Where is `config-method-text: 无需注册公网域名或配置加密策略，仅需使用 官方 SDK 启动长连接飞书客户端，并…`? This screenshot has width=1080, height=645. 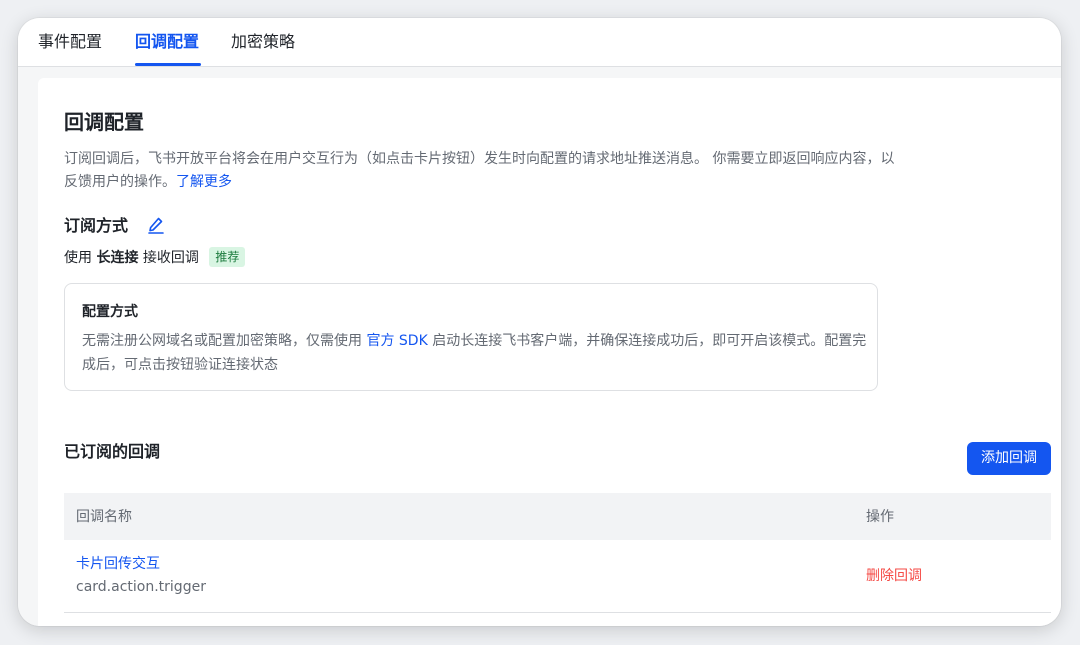
config-method-text: 无需注册公网域名或配置加密策略，仅需使用 官方 SDK 启动长连接飞书客户端，并… is located at coordinates (477, 353).